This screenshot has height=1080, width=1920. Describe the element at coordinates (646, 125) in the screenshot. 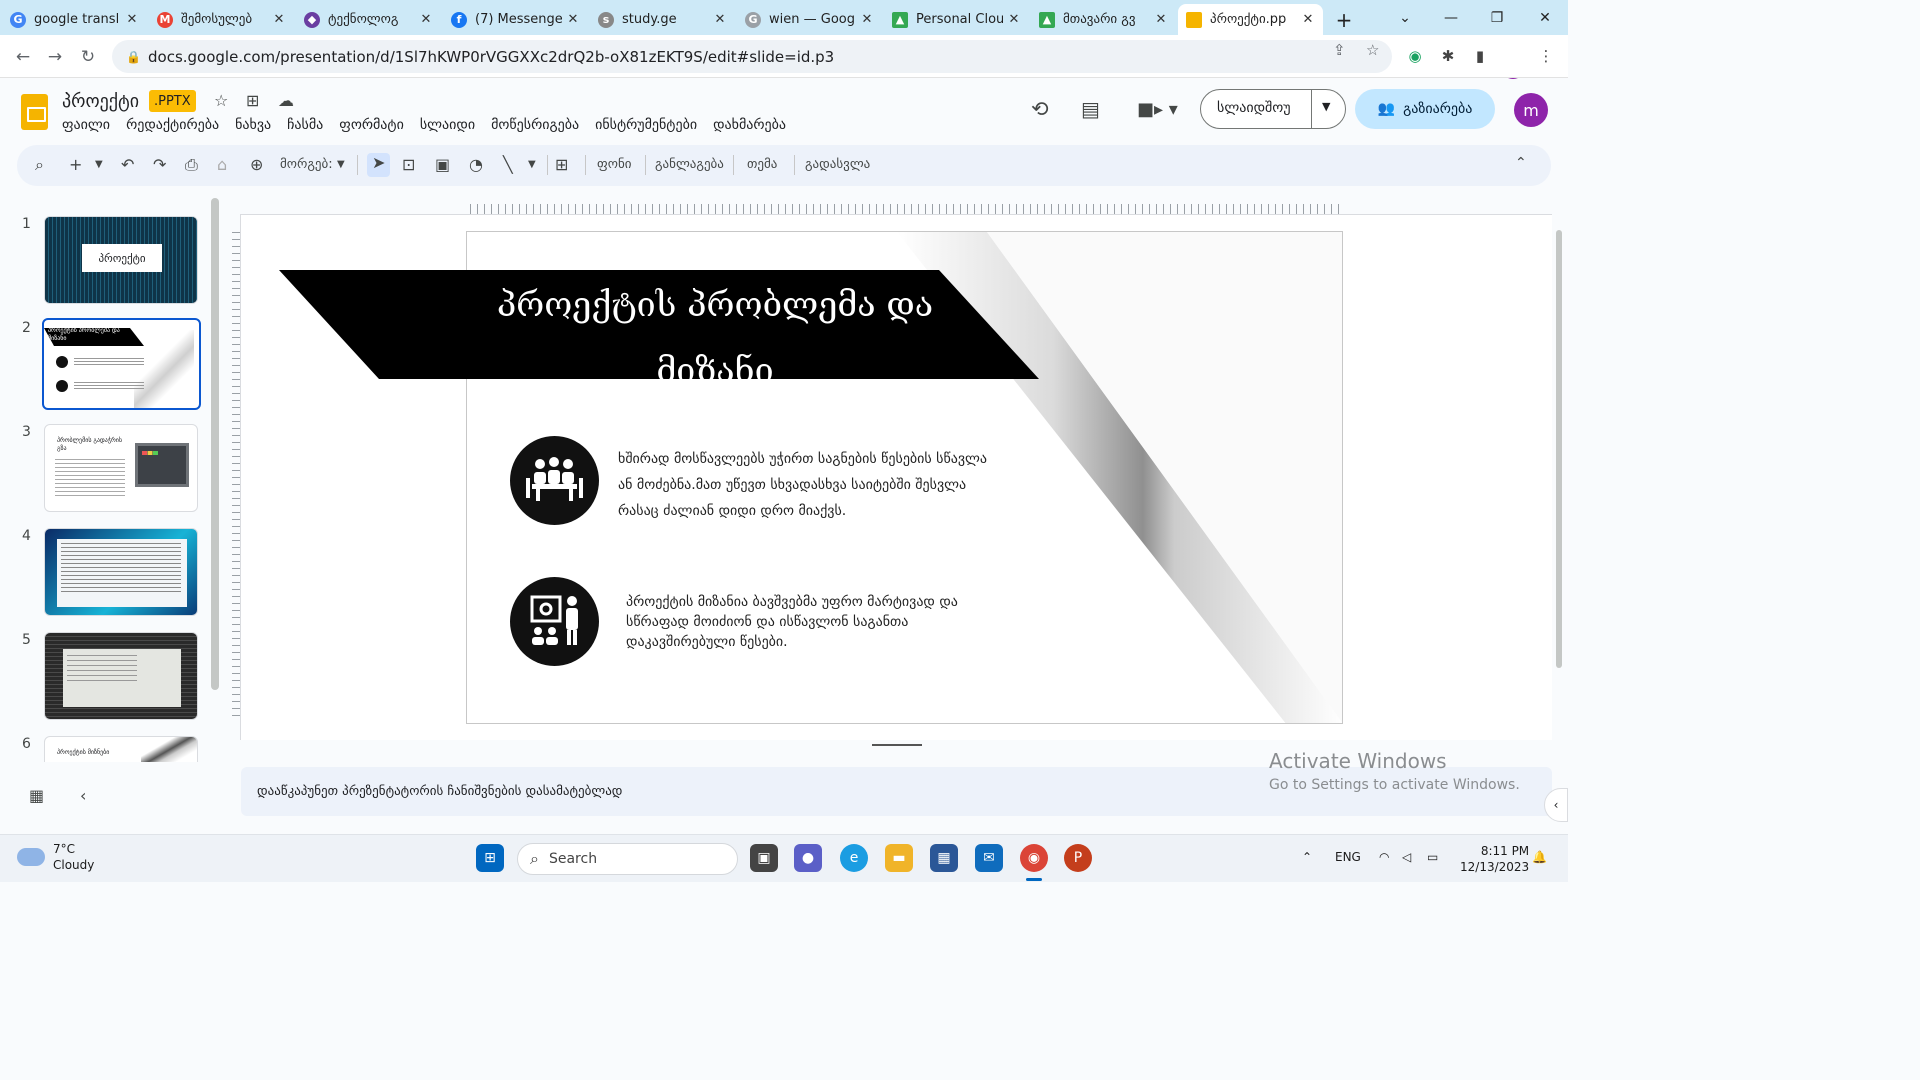

I see `menu-tools: ინსტრუმენტები` at that location.